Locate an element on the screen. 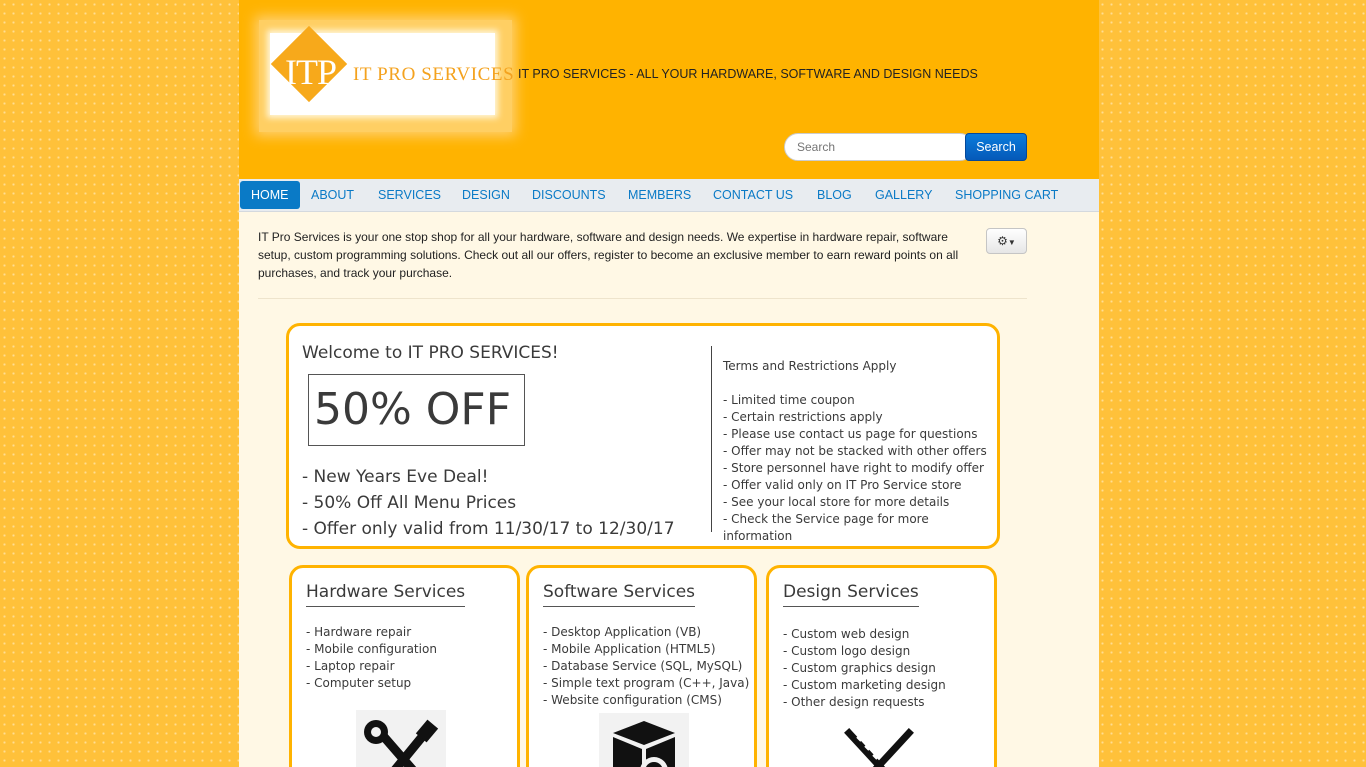 This screenshot has width=1366, height=767. software-box-icon is located at coordinates (644, 740).